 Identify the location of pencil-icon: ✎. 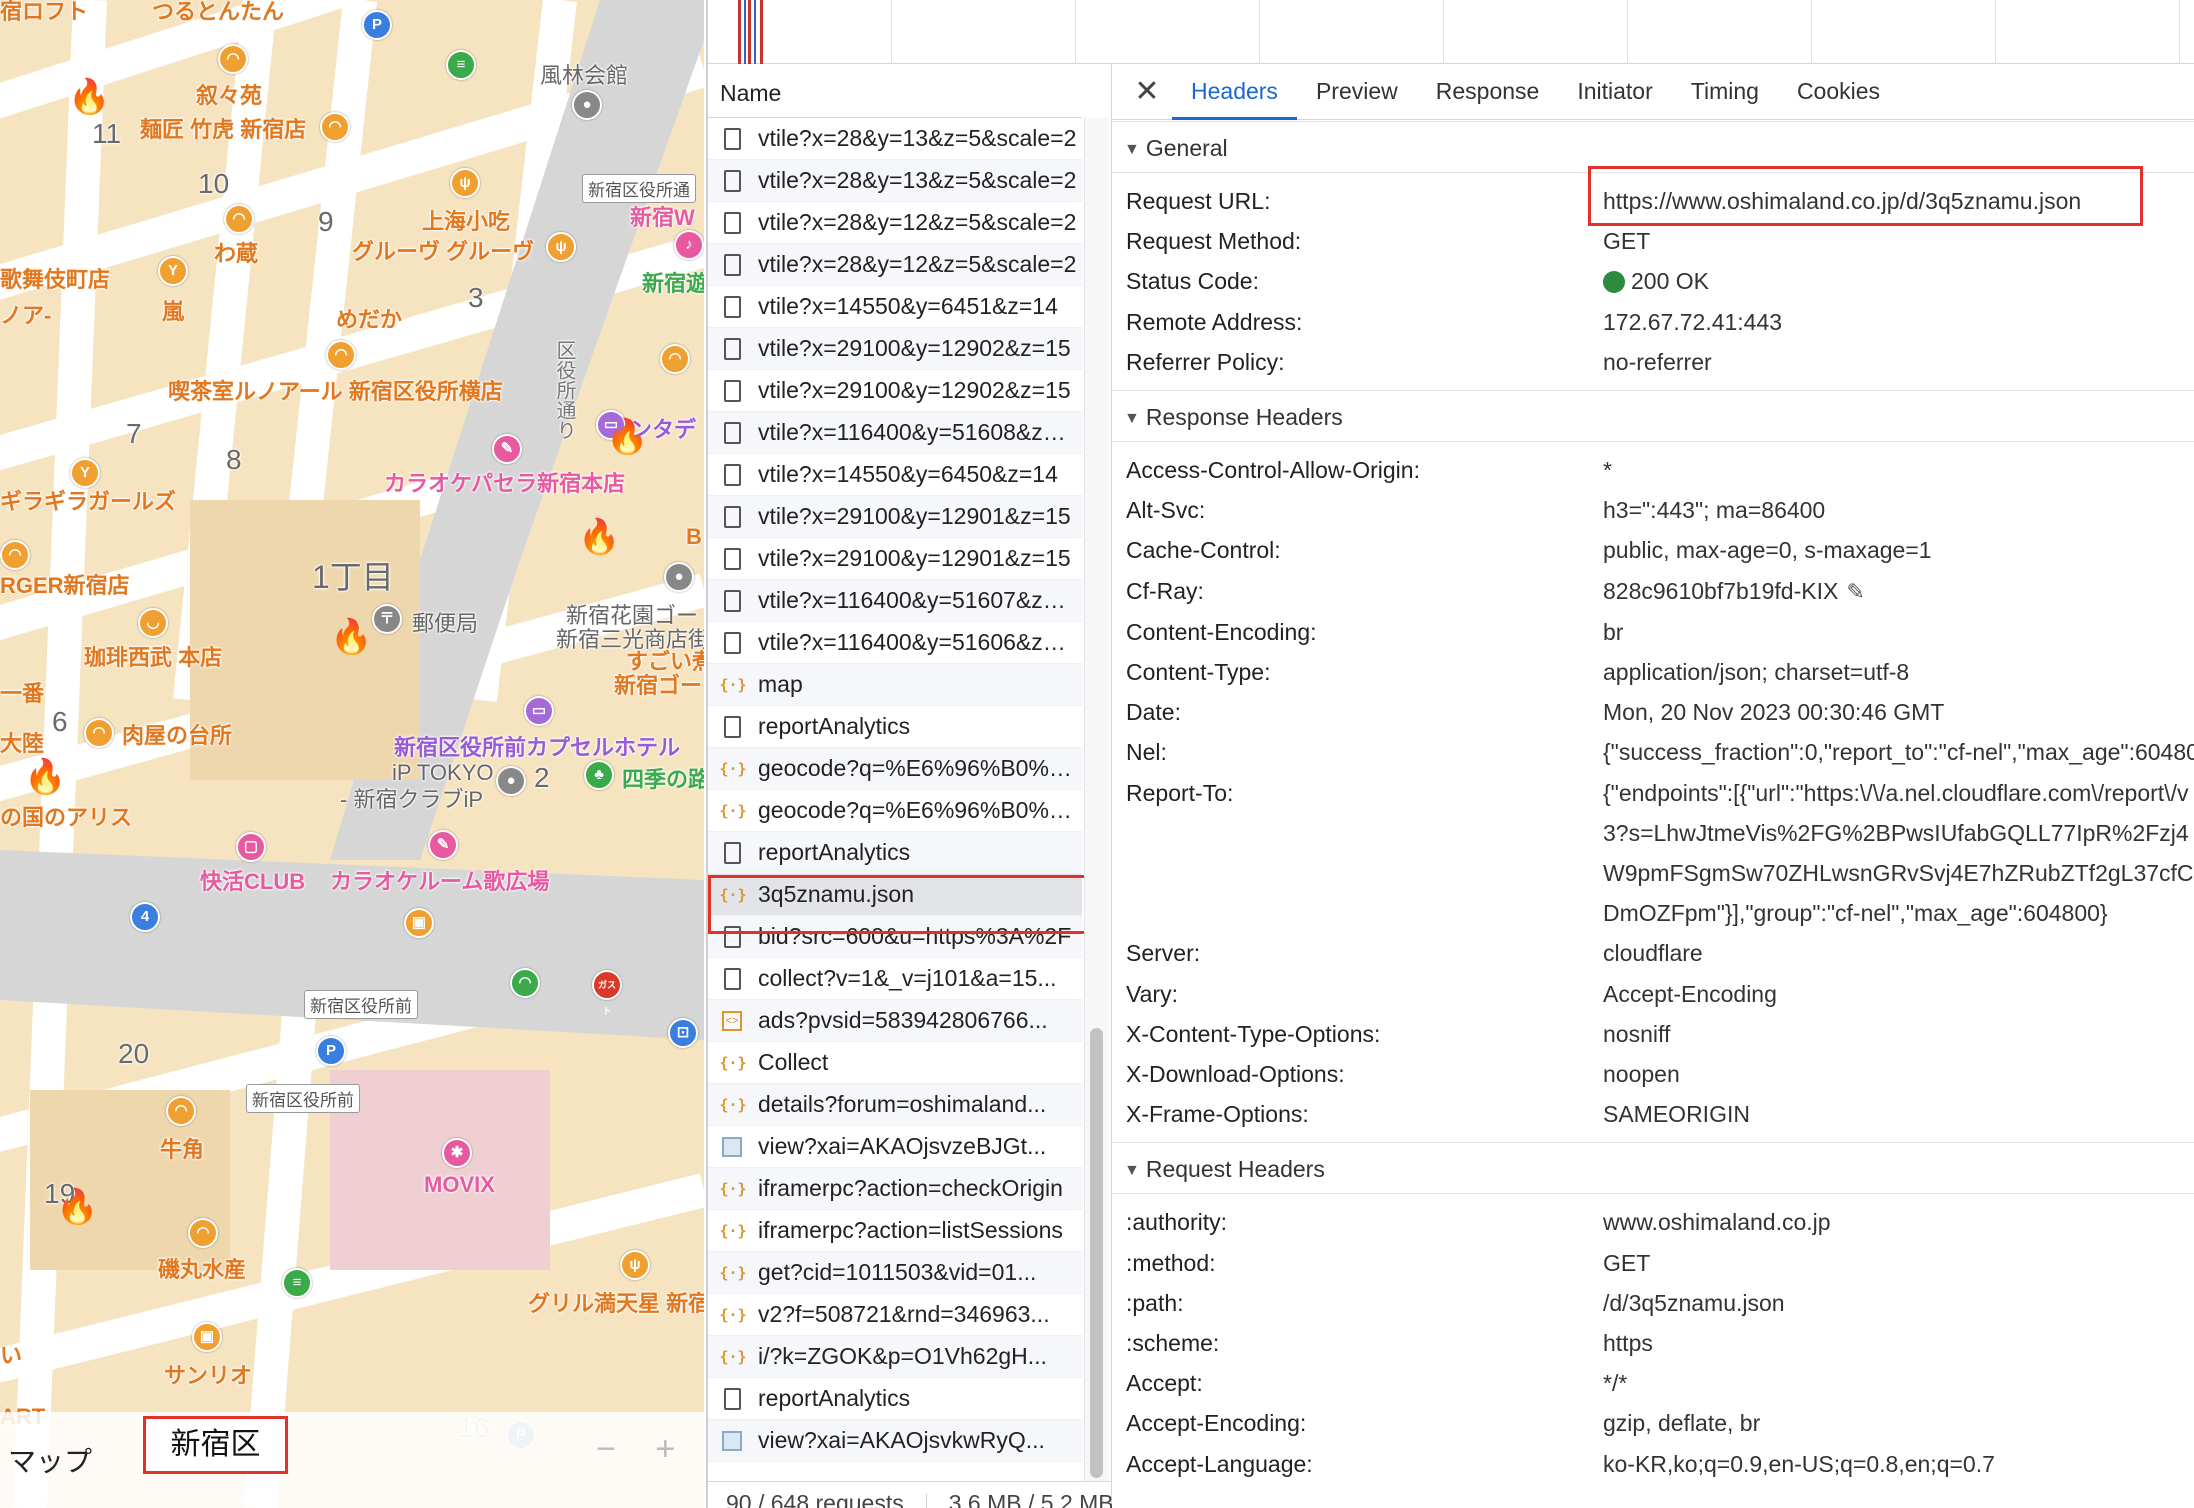
(1855, 591).